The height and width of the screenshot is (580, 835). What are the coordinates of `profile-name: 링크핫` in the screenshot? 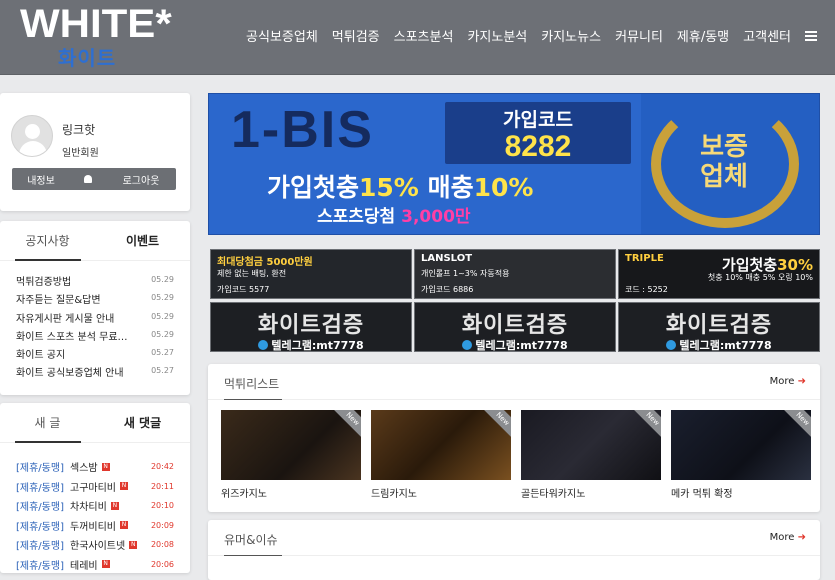 It's located at (79, 130).